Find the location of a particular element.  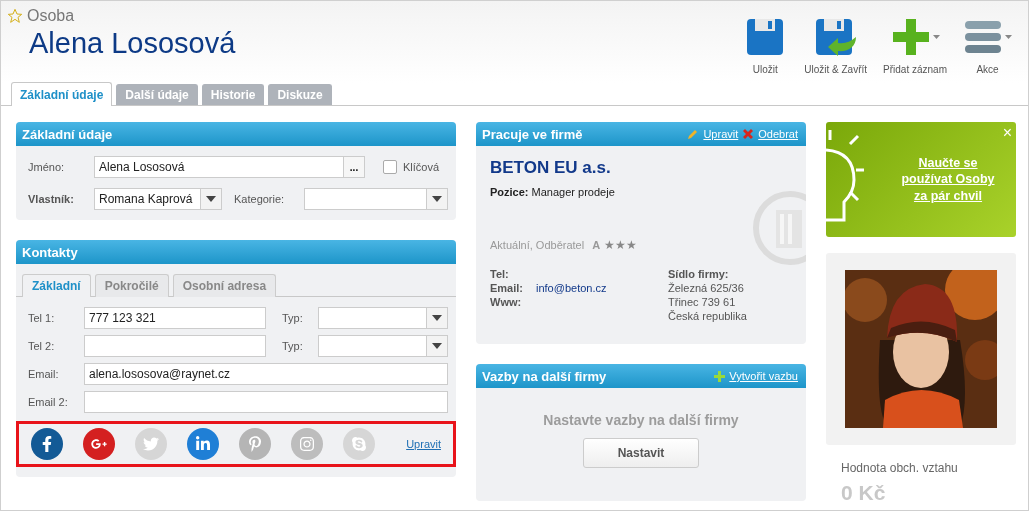

tip-link: Naučte se používat Osoby za pár chvil is located at coordinates (948, 179).